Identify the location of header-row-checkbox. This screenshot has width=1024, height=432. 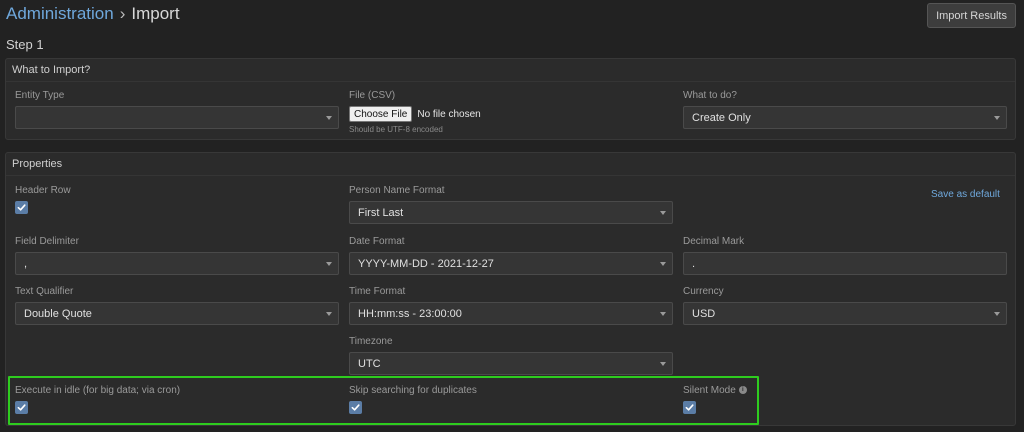
(21, 207).